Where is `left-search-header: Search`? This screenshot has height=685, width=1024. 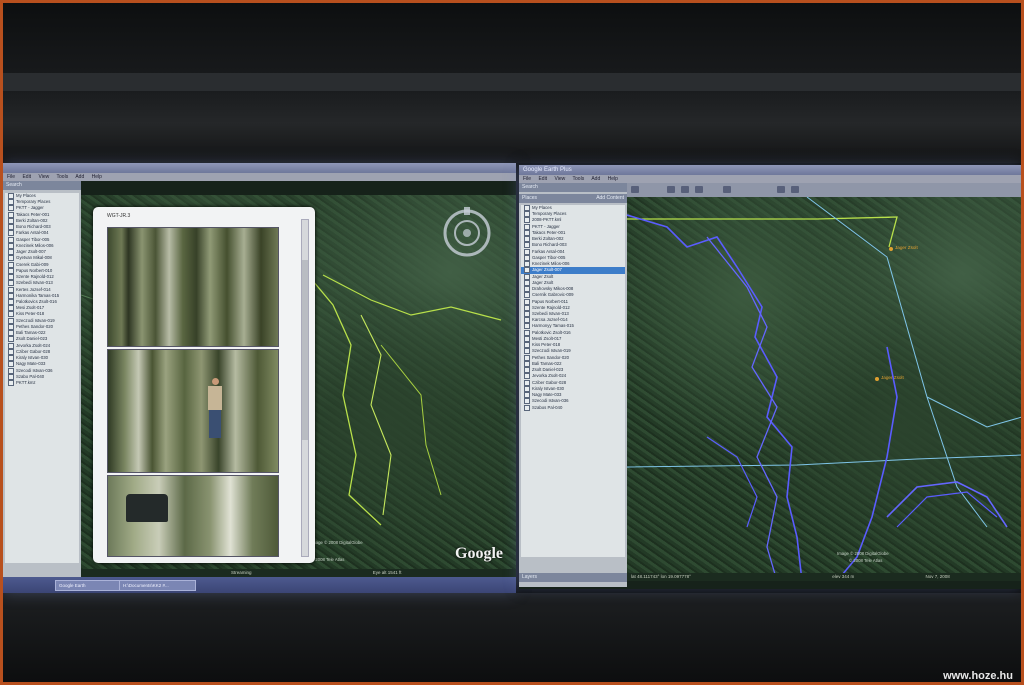 left-search-header: Search is located at coordinates (42, 185).